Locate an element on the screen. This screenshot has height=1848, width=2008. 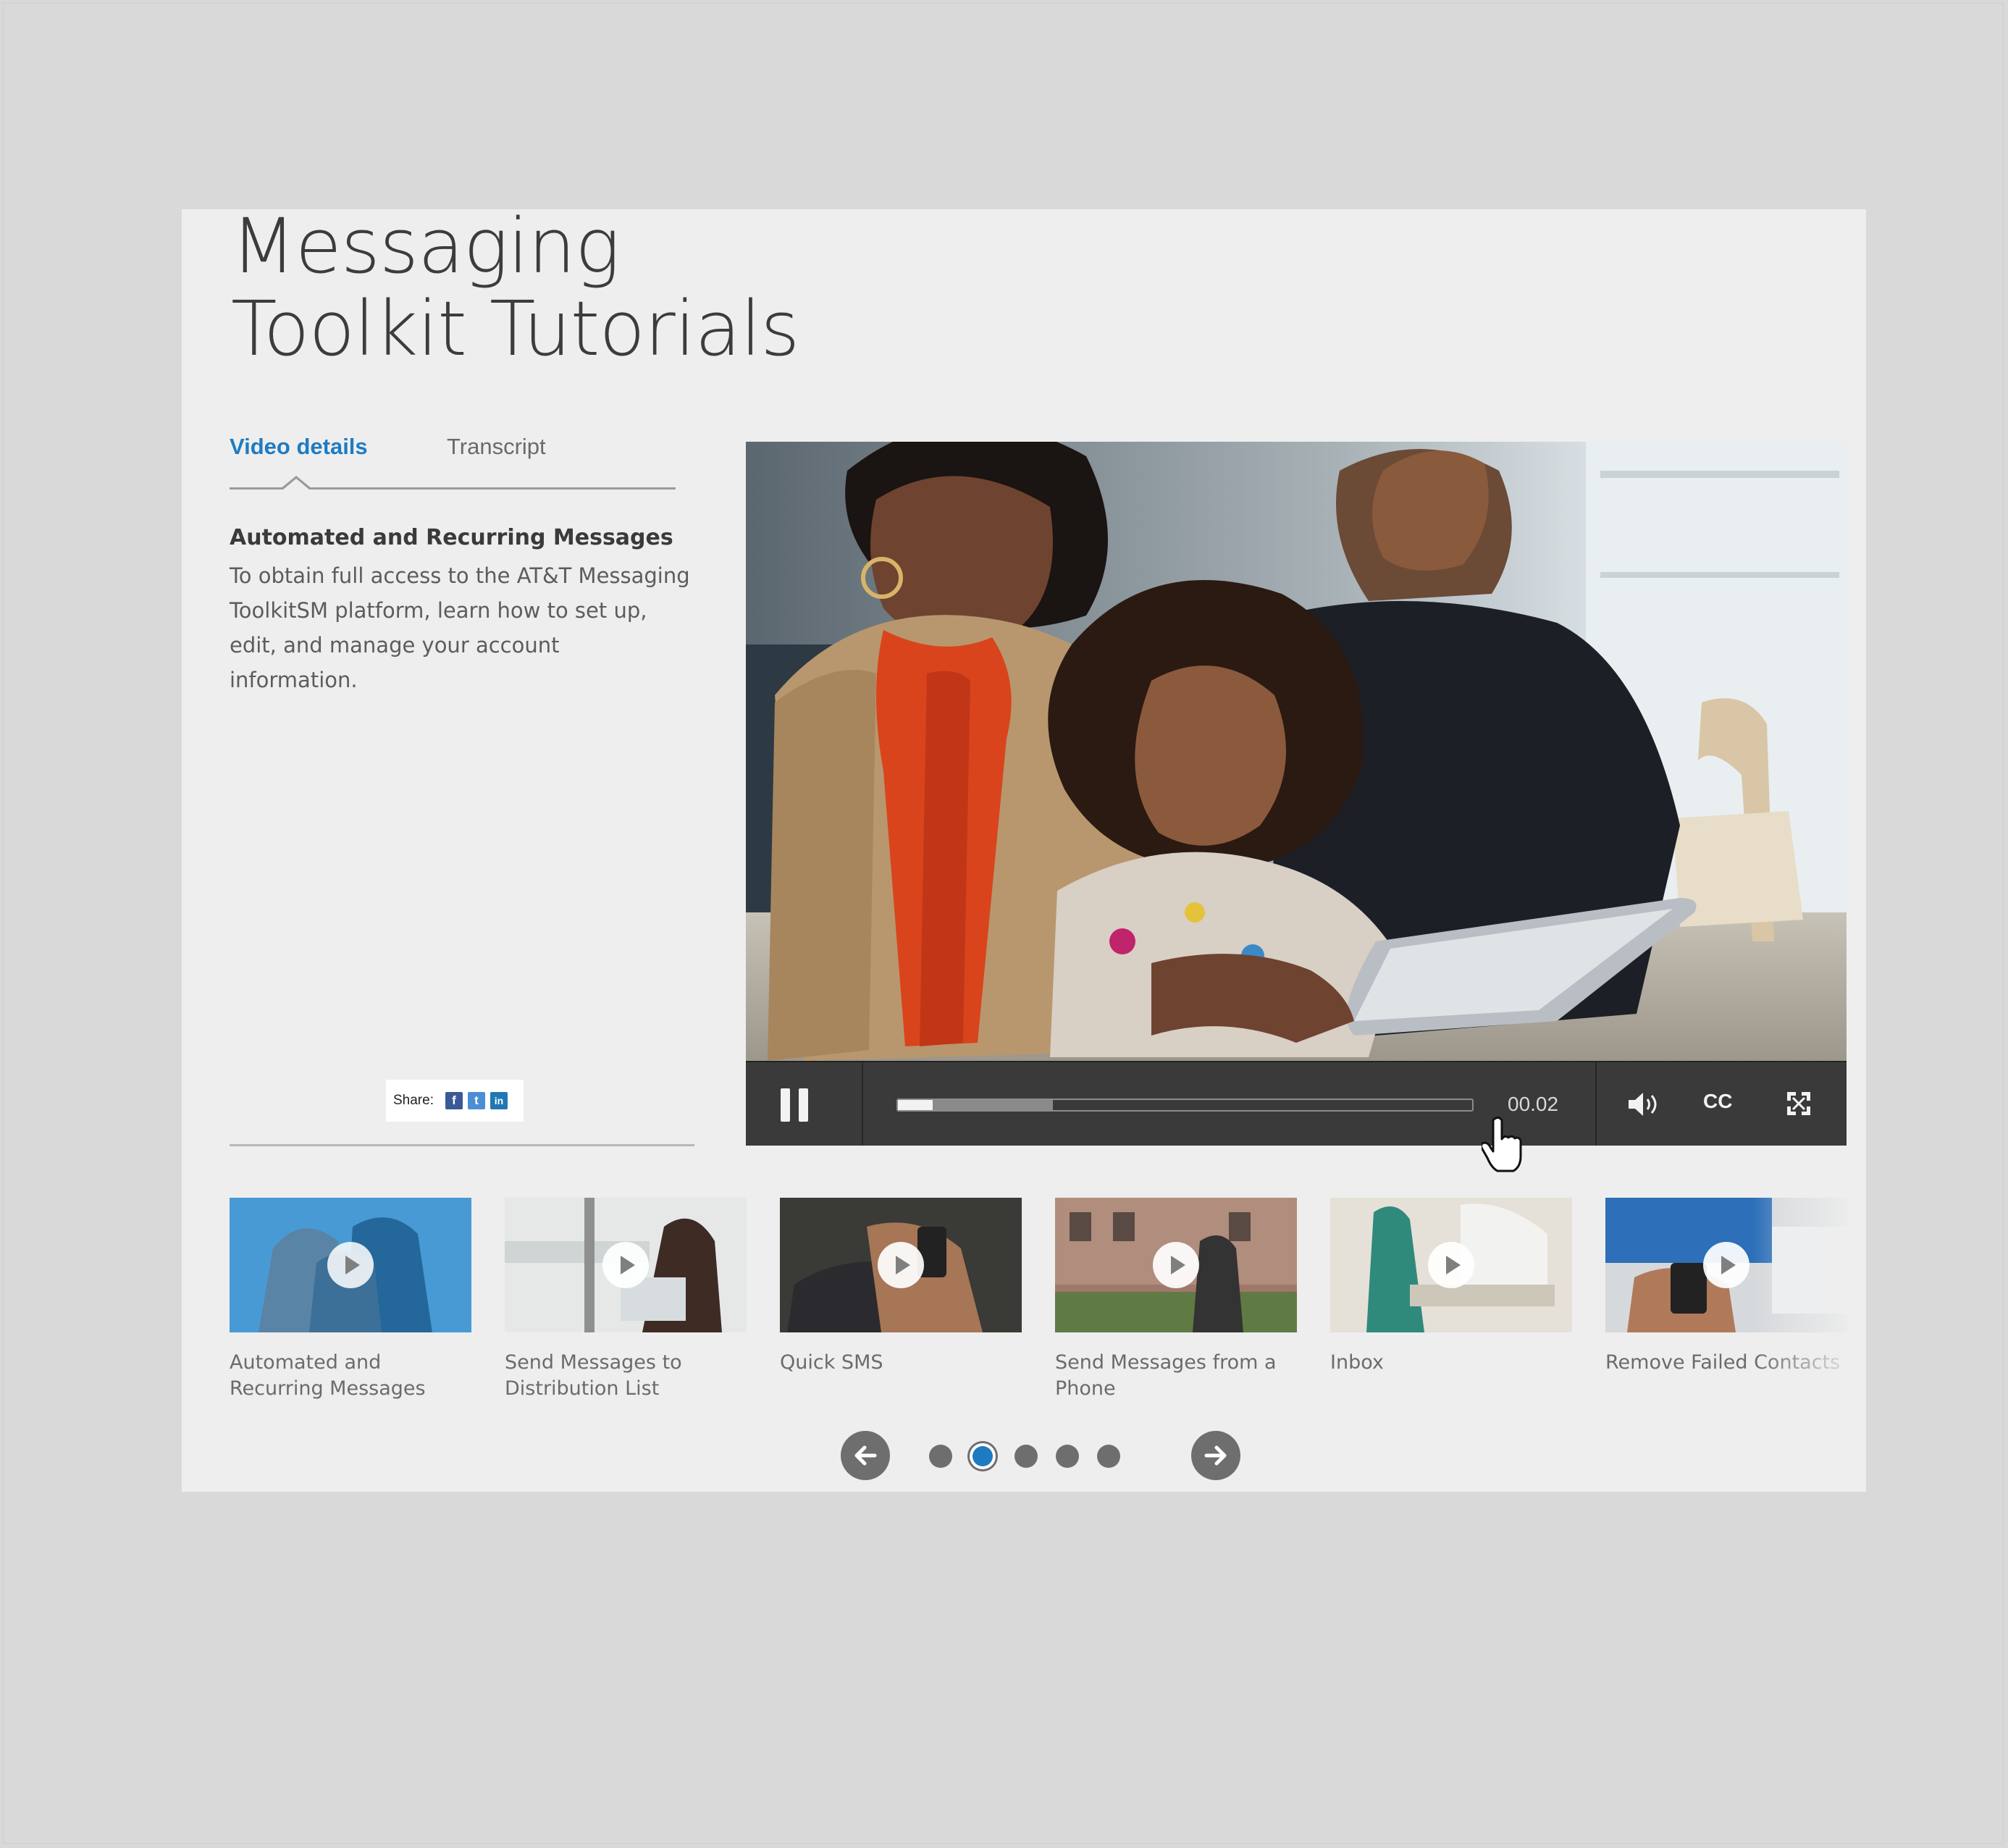
thumbnail-title: Send Messages to Distribution List is located at coordinates (593, 1375).